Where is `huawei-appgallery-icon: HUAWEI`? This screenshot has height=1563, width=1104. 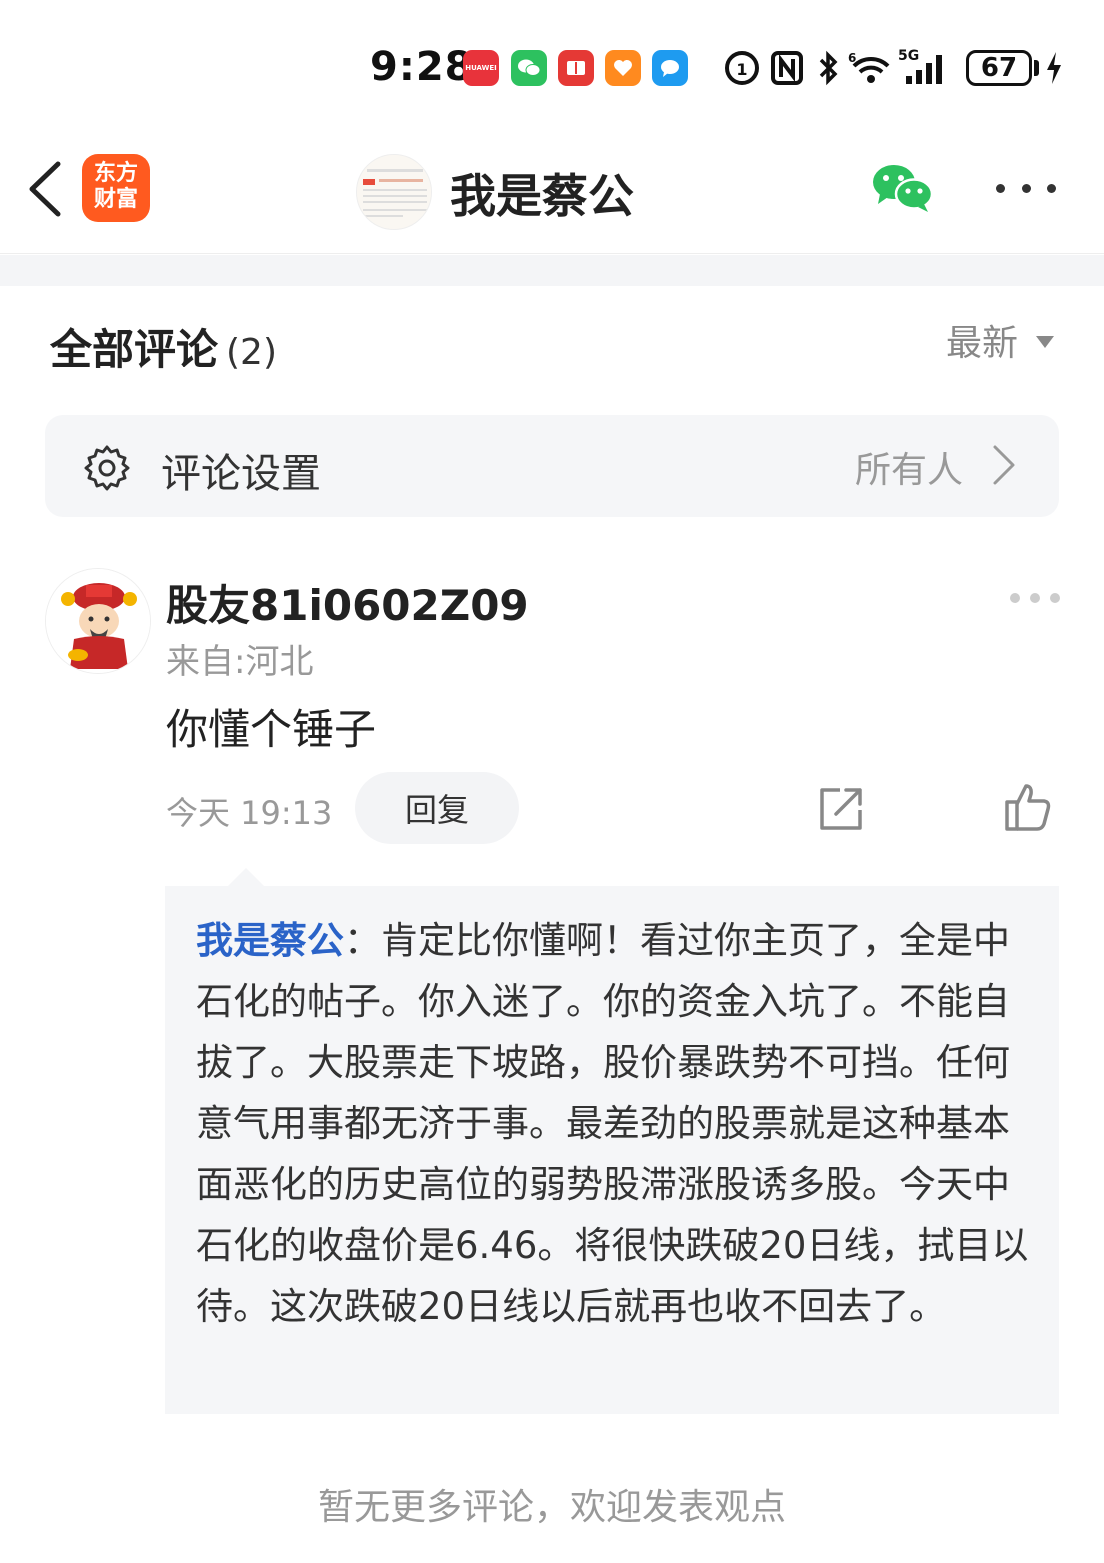
huawei-appgallery-icon: HUAWEI is located at coordinates (481, 68).